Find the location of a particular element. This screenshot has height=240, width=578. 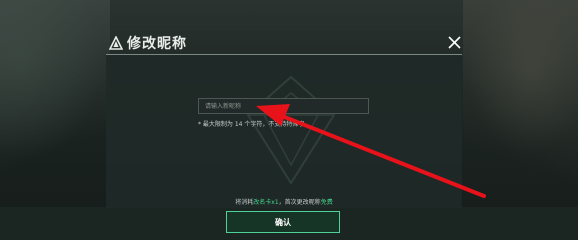

cost-notice: 将消耗改名卡x1，首次更改昵称免费 is located at coordinates (284, 201).